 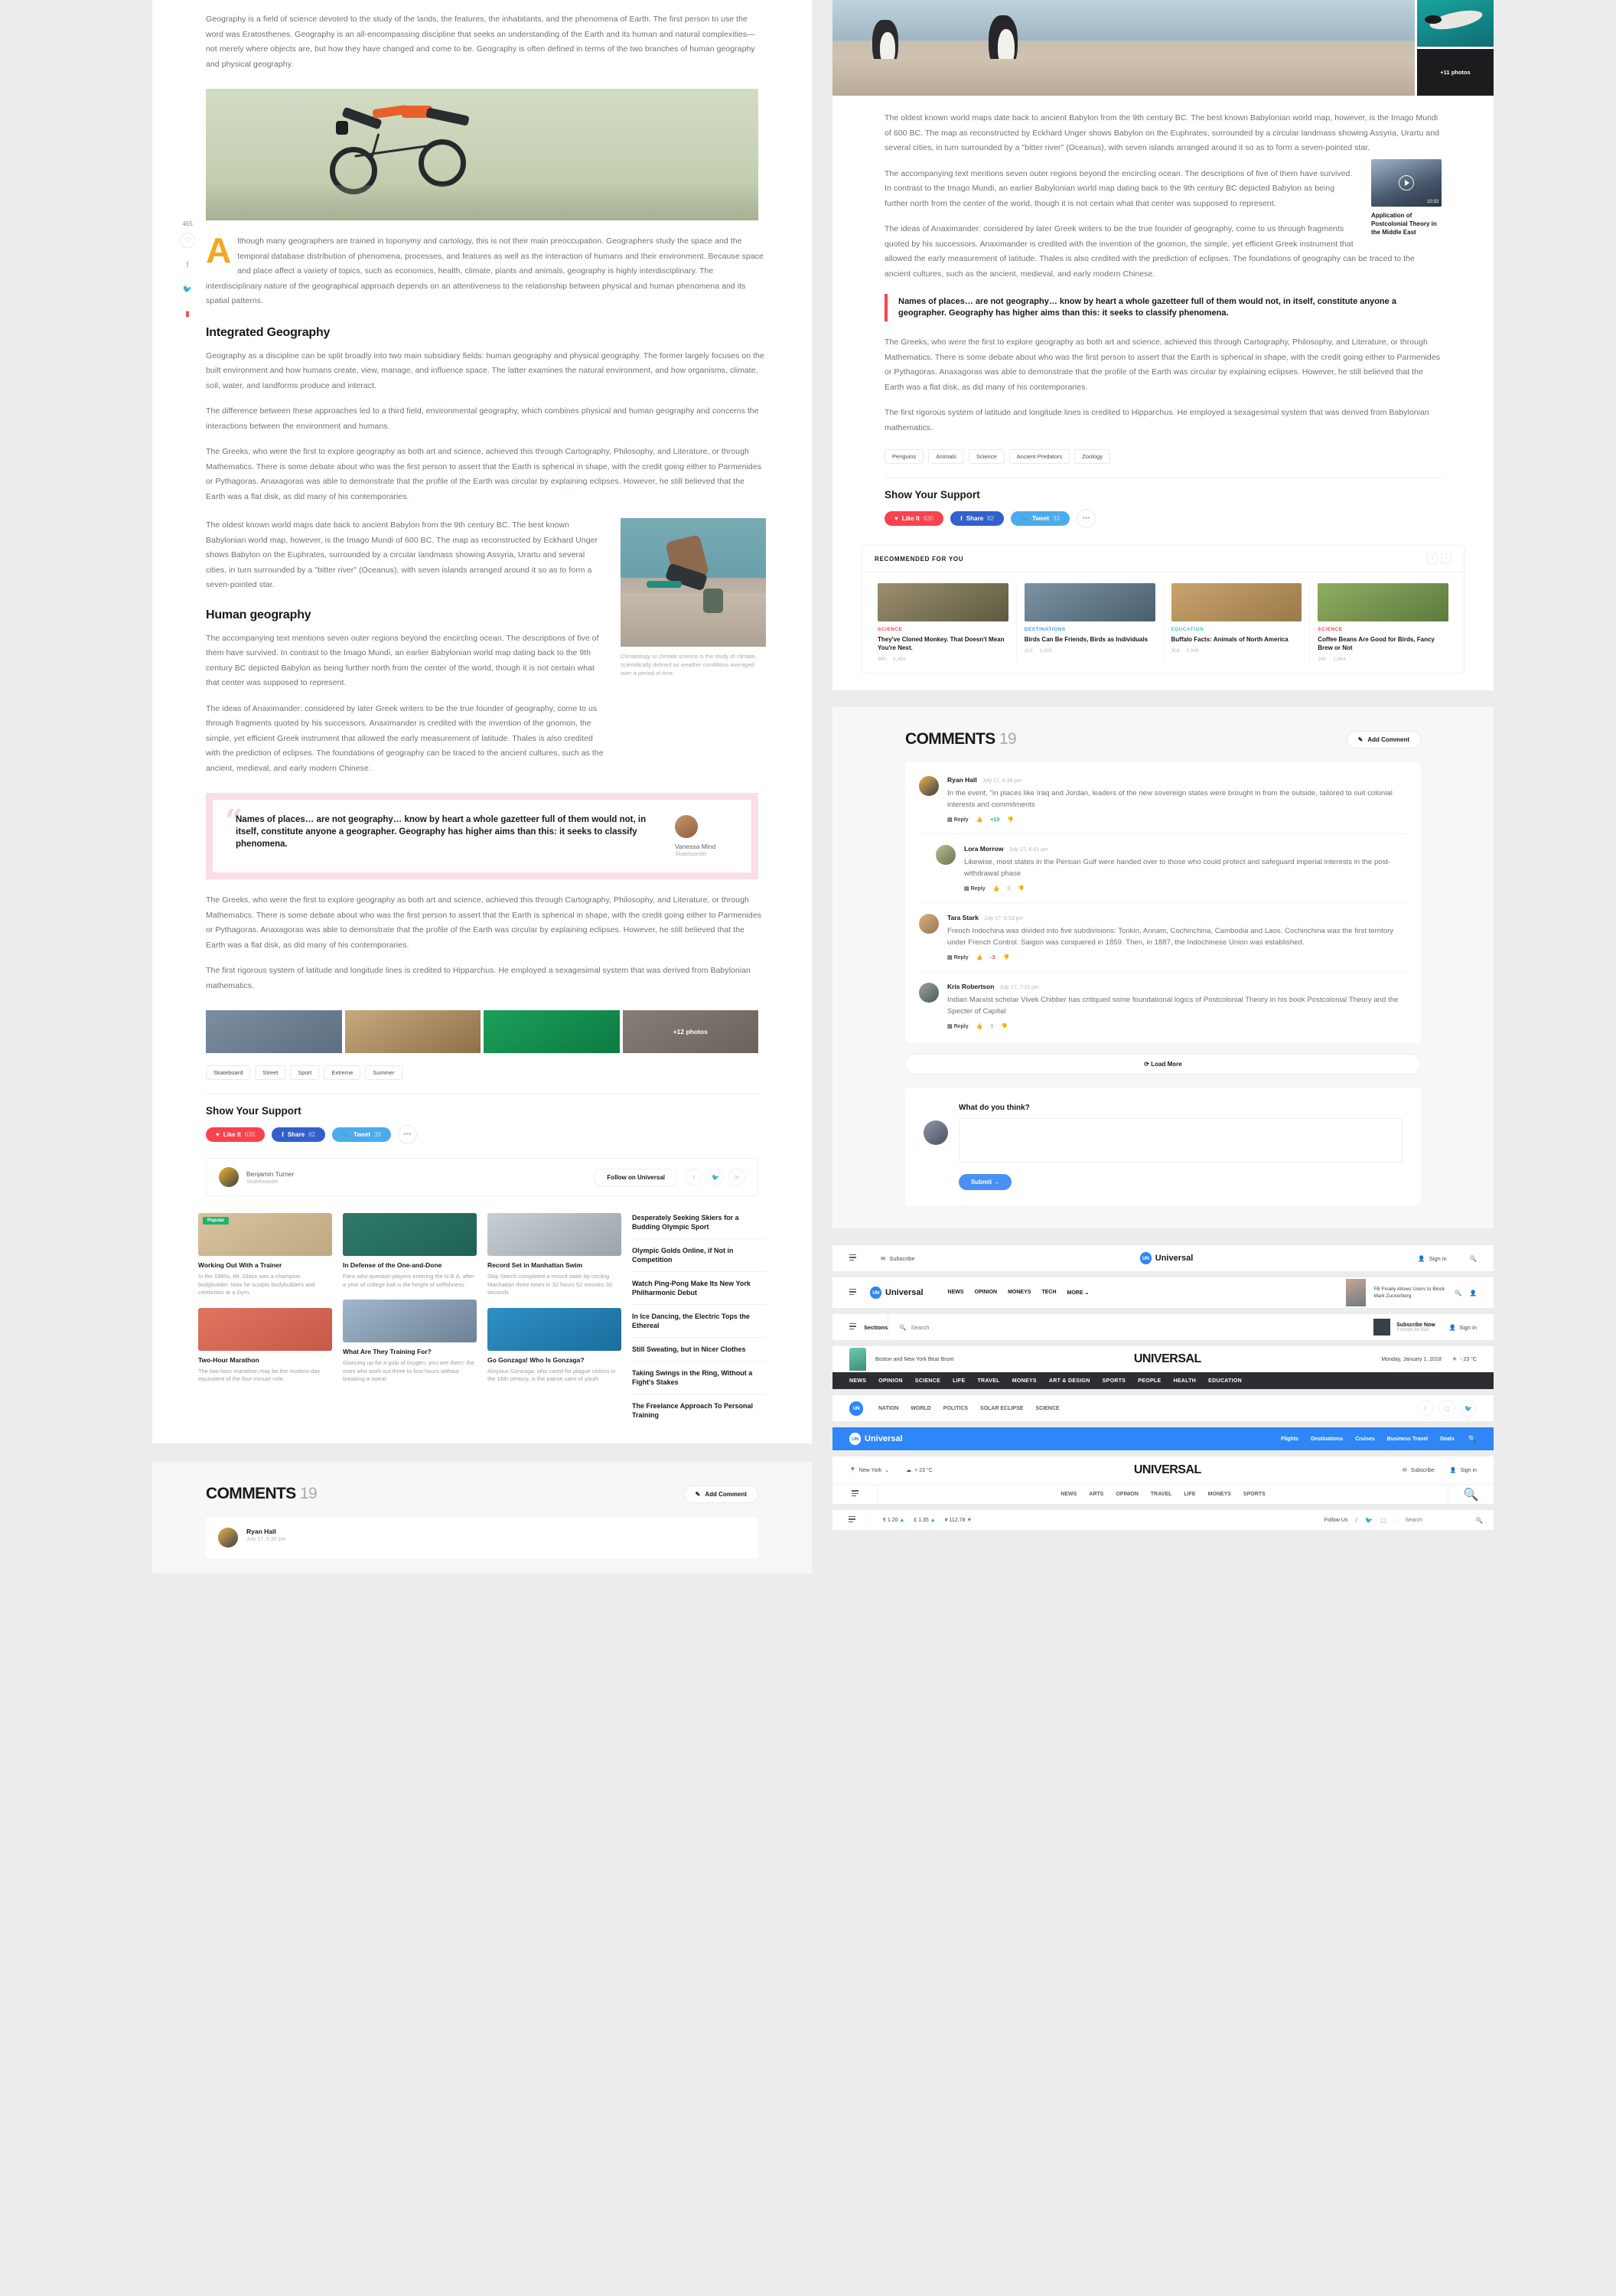 What do you see at coordinates (946, 456) in the screenshot?
I see `tag-item: Animals` at bounding box center [946, 456].